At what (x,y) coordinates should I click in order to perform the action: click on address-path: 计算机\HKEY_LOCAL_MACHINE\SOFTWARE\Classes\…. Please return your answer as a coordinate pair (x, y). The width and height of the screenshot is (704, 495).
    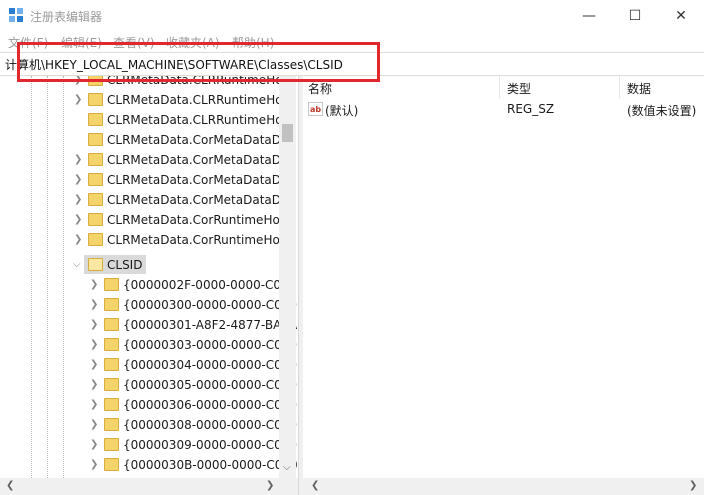
    Looking at the image, I should click on (174, 64).